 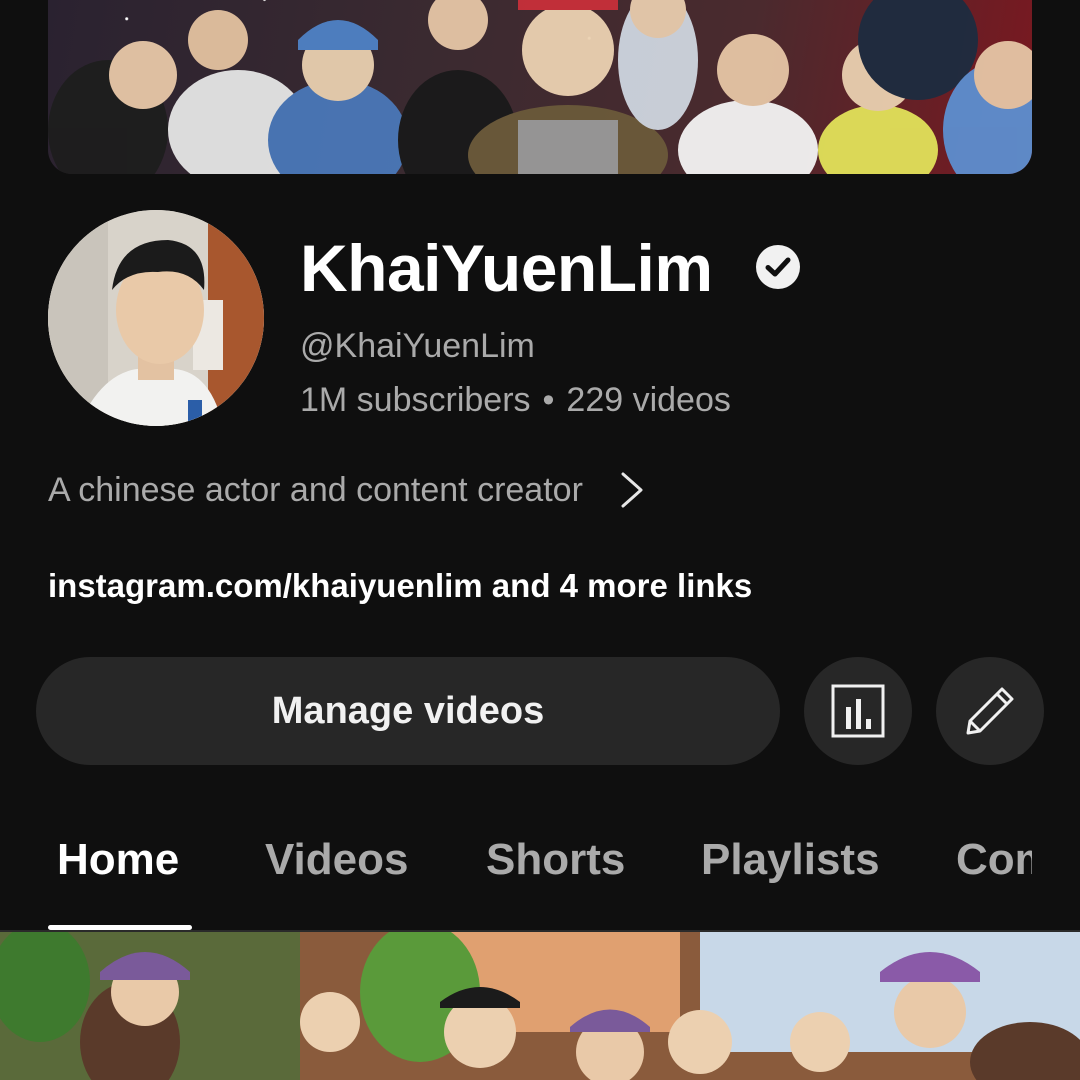 I want to click on description-text: A chinese actor and content creator, so click(x=315, y=489).